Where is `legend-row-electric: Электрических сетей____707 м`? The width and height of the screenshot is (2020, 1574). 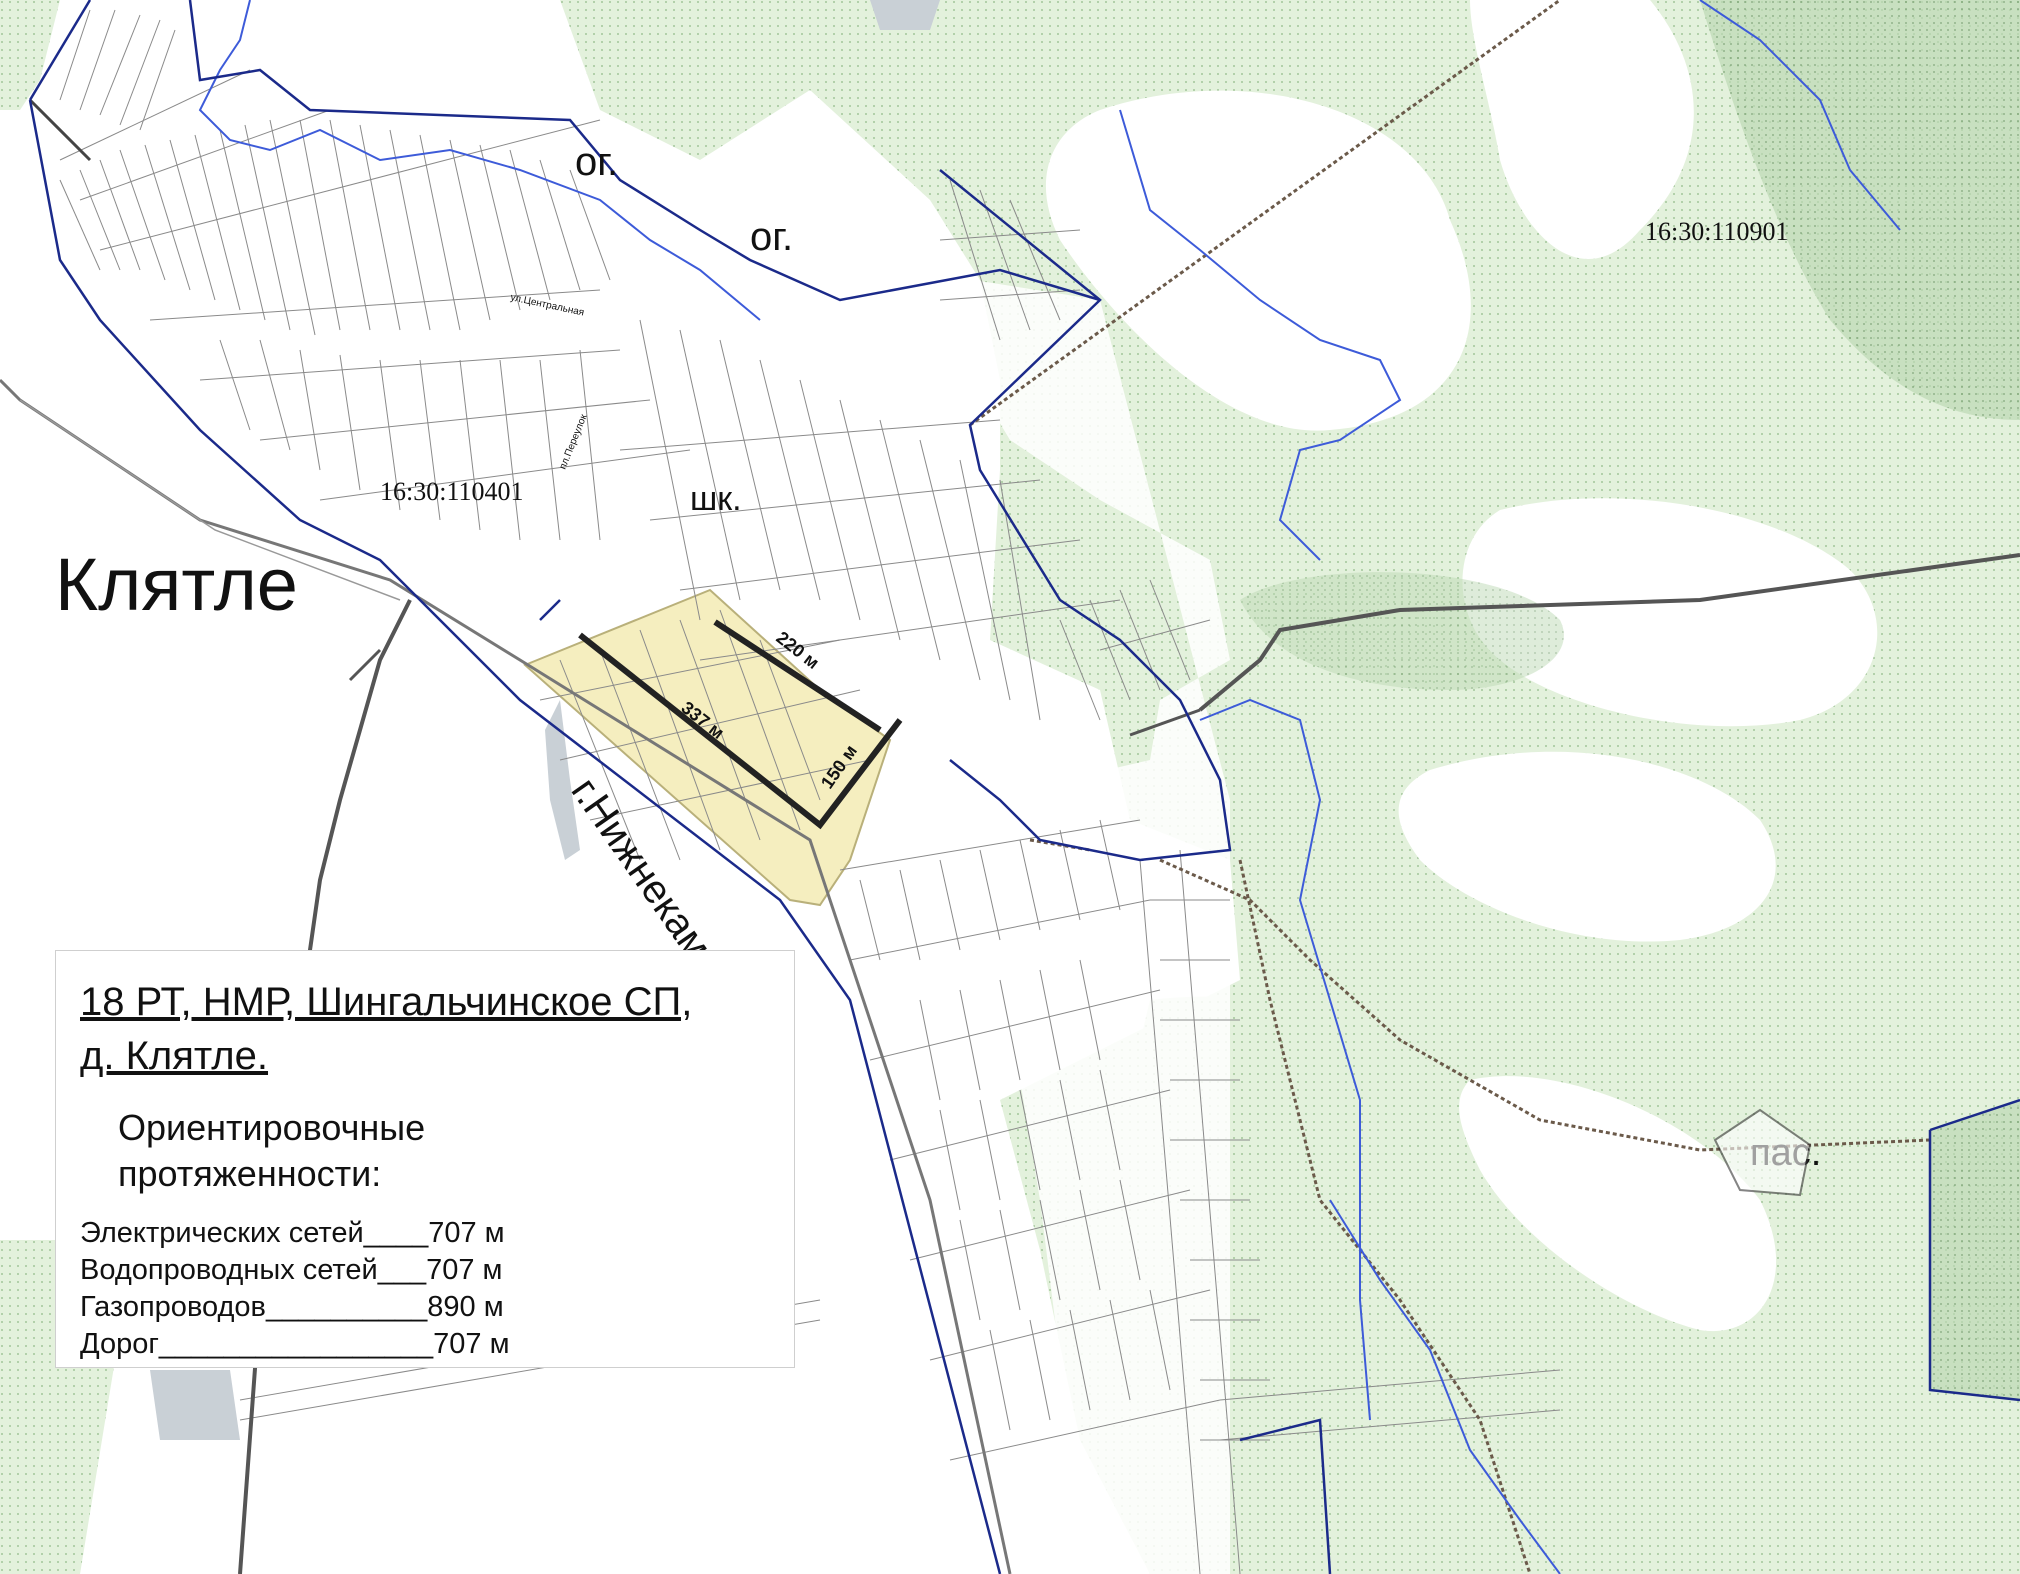
legend-row-electric: Электрических сетей____707 м is located at coordinates (425, 1233).